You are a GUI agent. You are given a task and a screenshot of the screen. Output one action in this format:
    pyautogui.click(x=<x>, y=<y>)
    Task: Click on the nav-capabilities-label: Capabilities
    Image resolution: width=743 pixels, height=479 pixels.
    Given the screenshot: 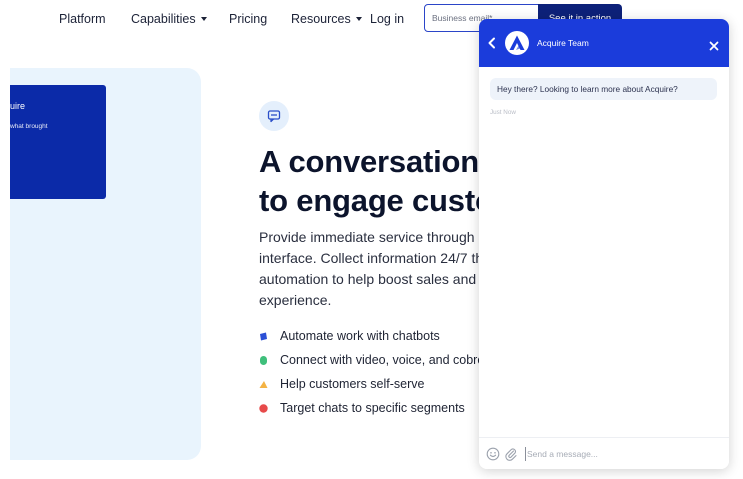 What is the action you would take?
    pyautogui.click(x=163, y=19)
    